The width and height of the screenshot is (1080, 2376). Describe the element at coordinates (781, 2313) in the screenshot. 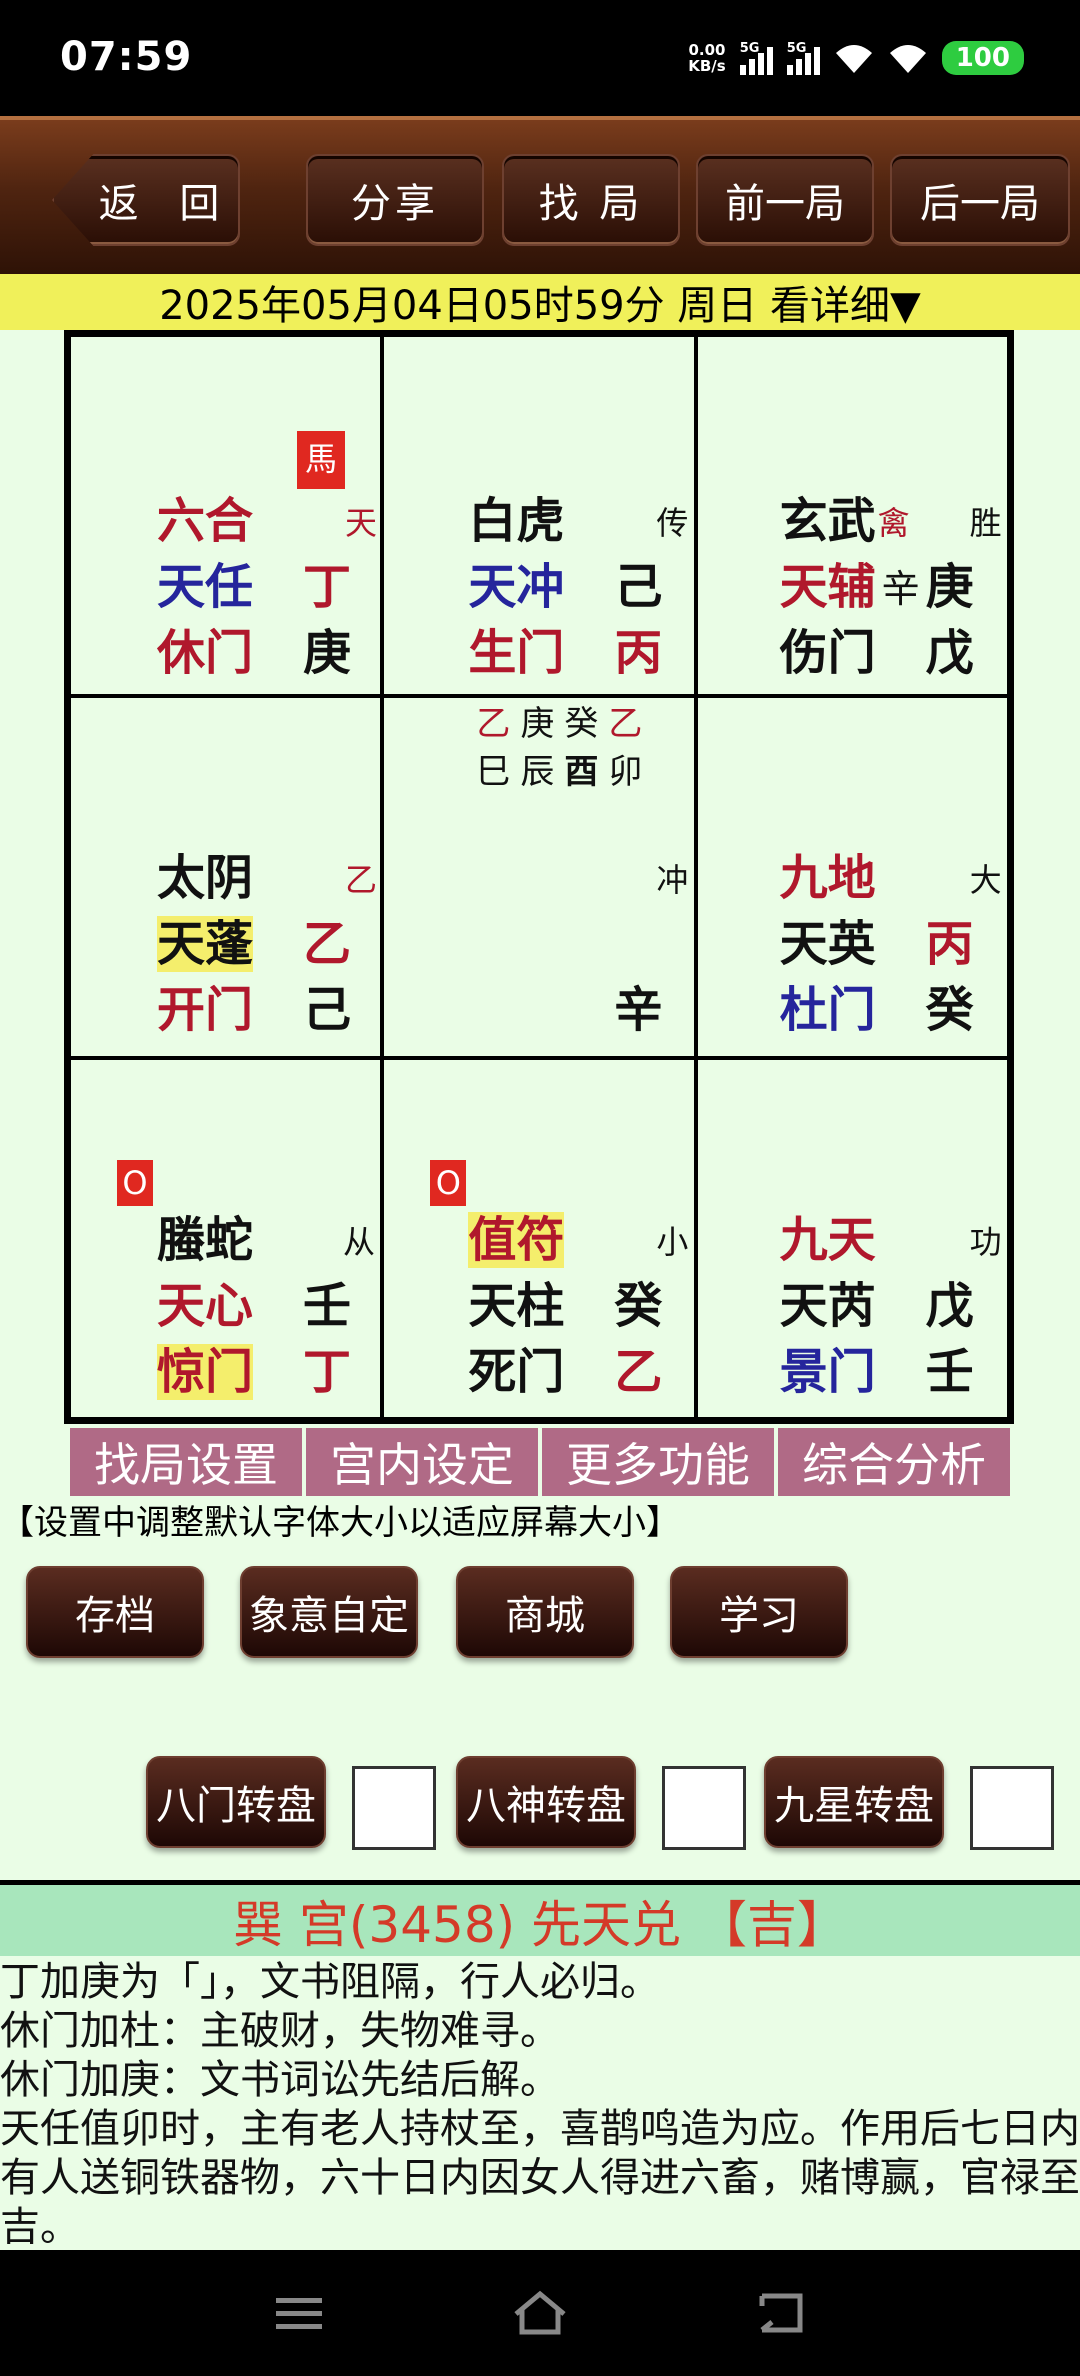

I see `back-icon` at that location.